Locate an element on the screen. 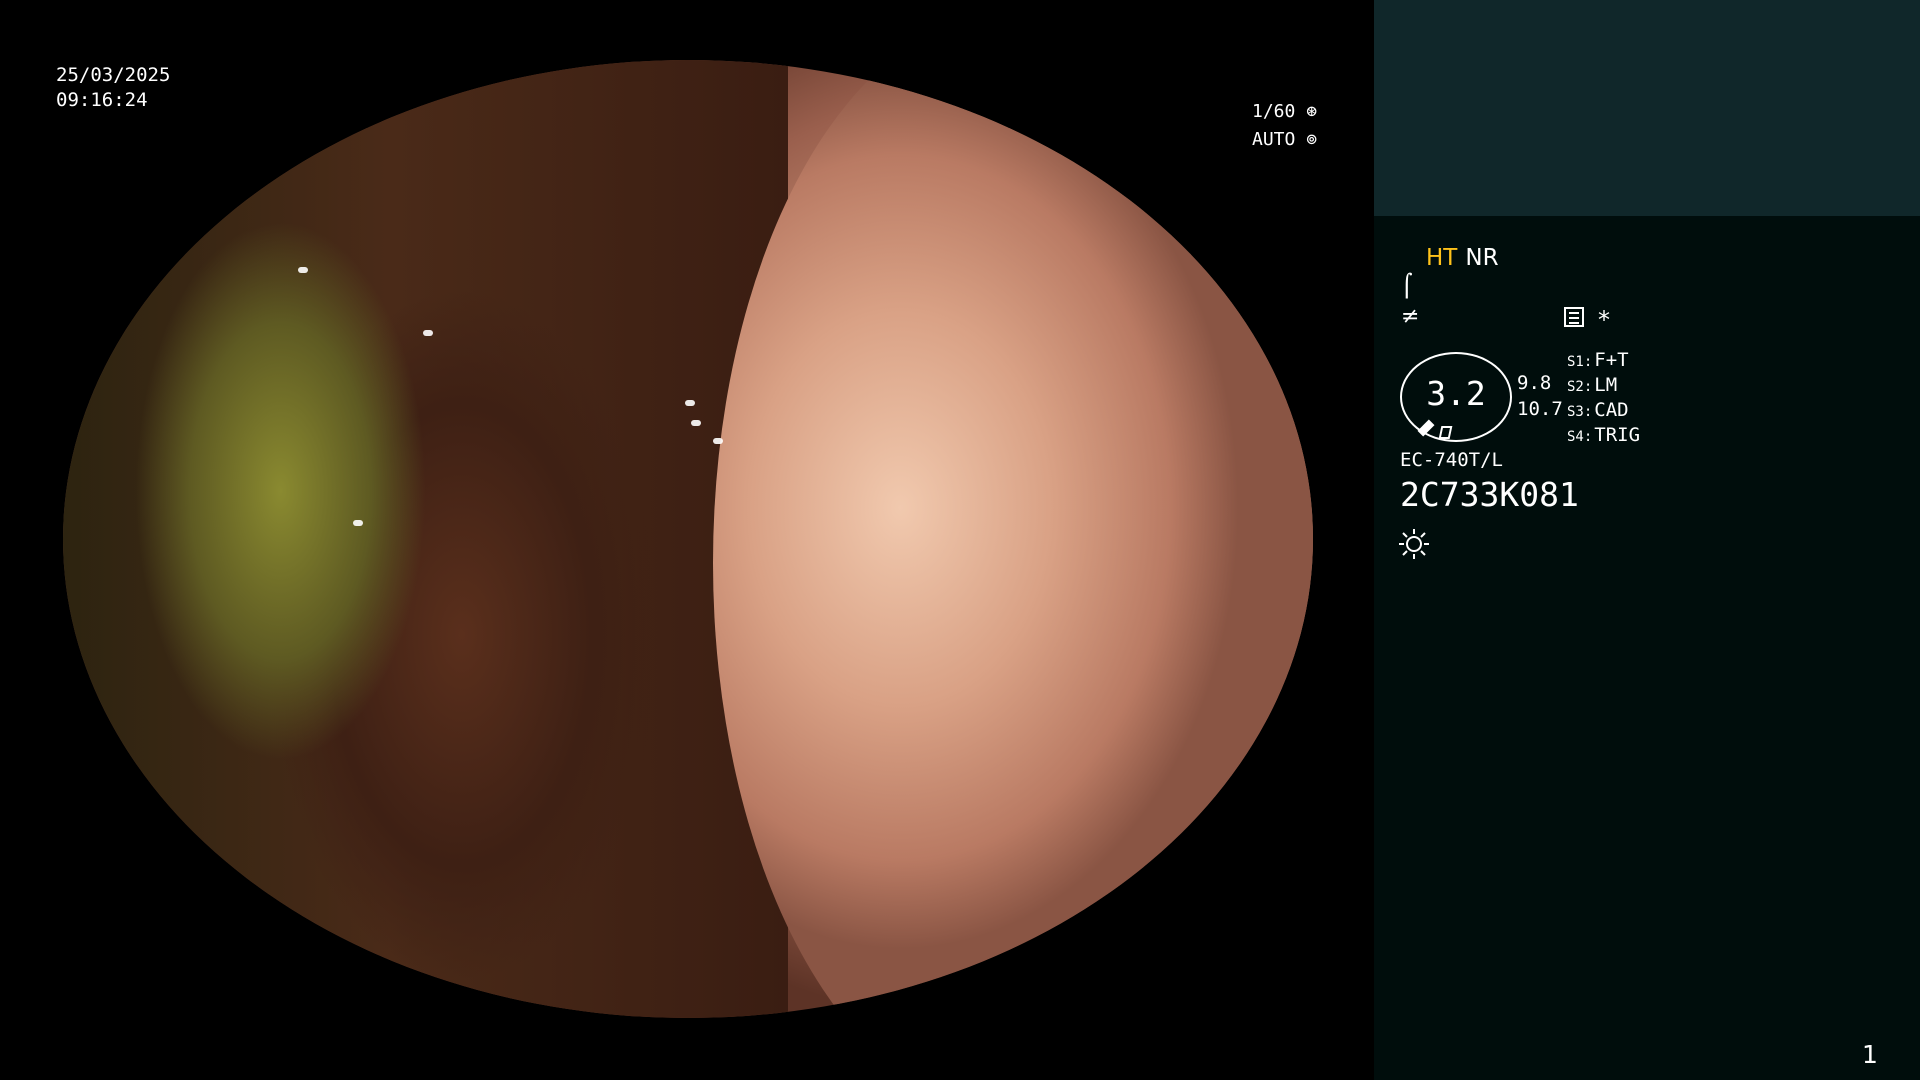 This screenshot has height=1080, width=1920. ht-label: HT is located at coordinates (1442, 258).